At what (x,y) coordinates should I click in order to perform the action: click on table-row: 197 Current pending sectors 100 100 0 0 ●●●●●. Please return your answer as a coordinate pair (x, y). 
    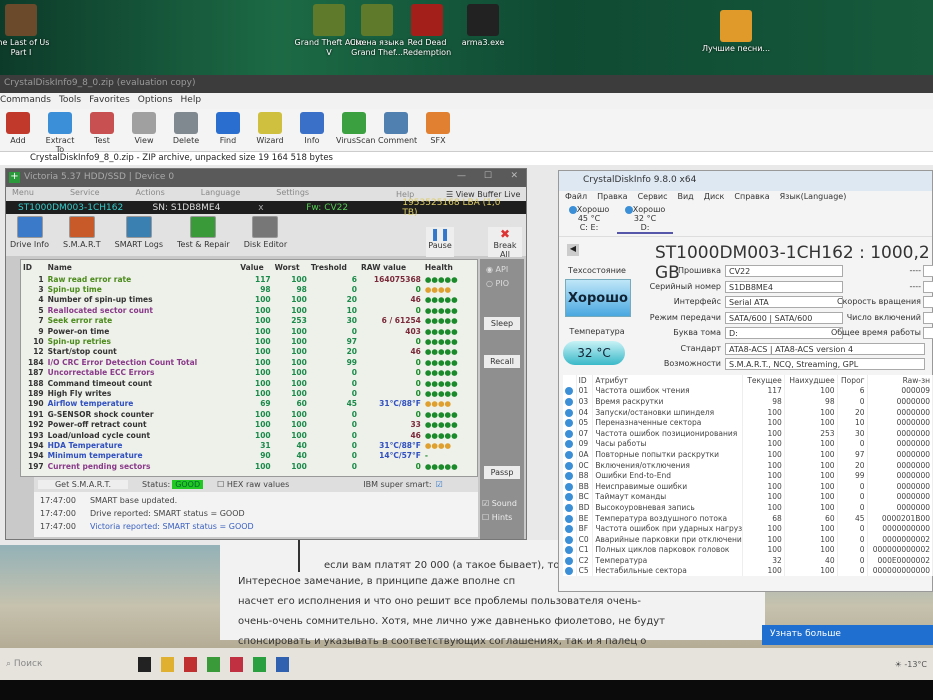
    Looking at the image, I should click on (245, 466).